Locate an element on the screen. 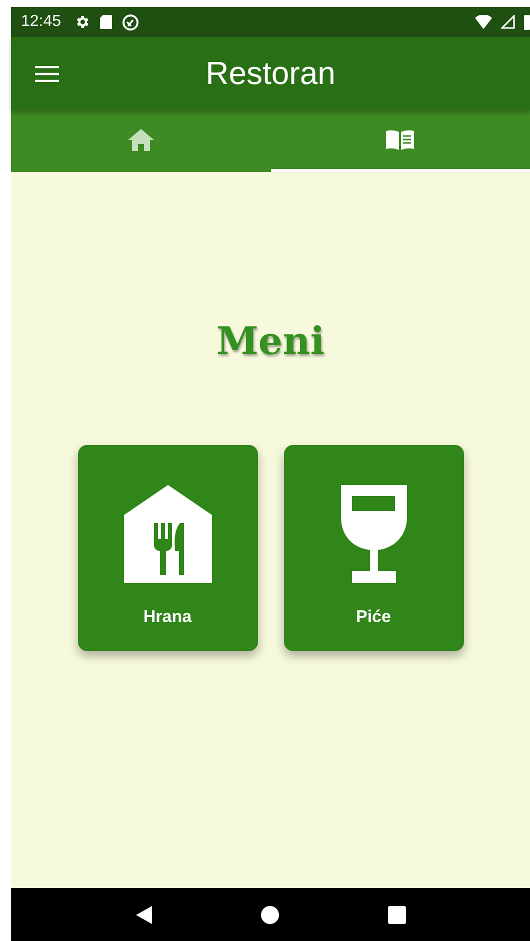 Image resolution: width=530 pixels, height=941 pixels. signal-icon is located at coordinates (508, 22).